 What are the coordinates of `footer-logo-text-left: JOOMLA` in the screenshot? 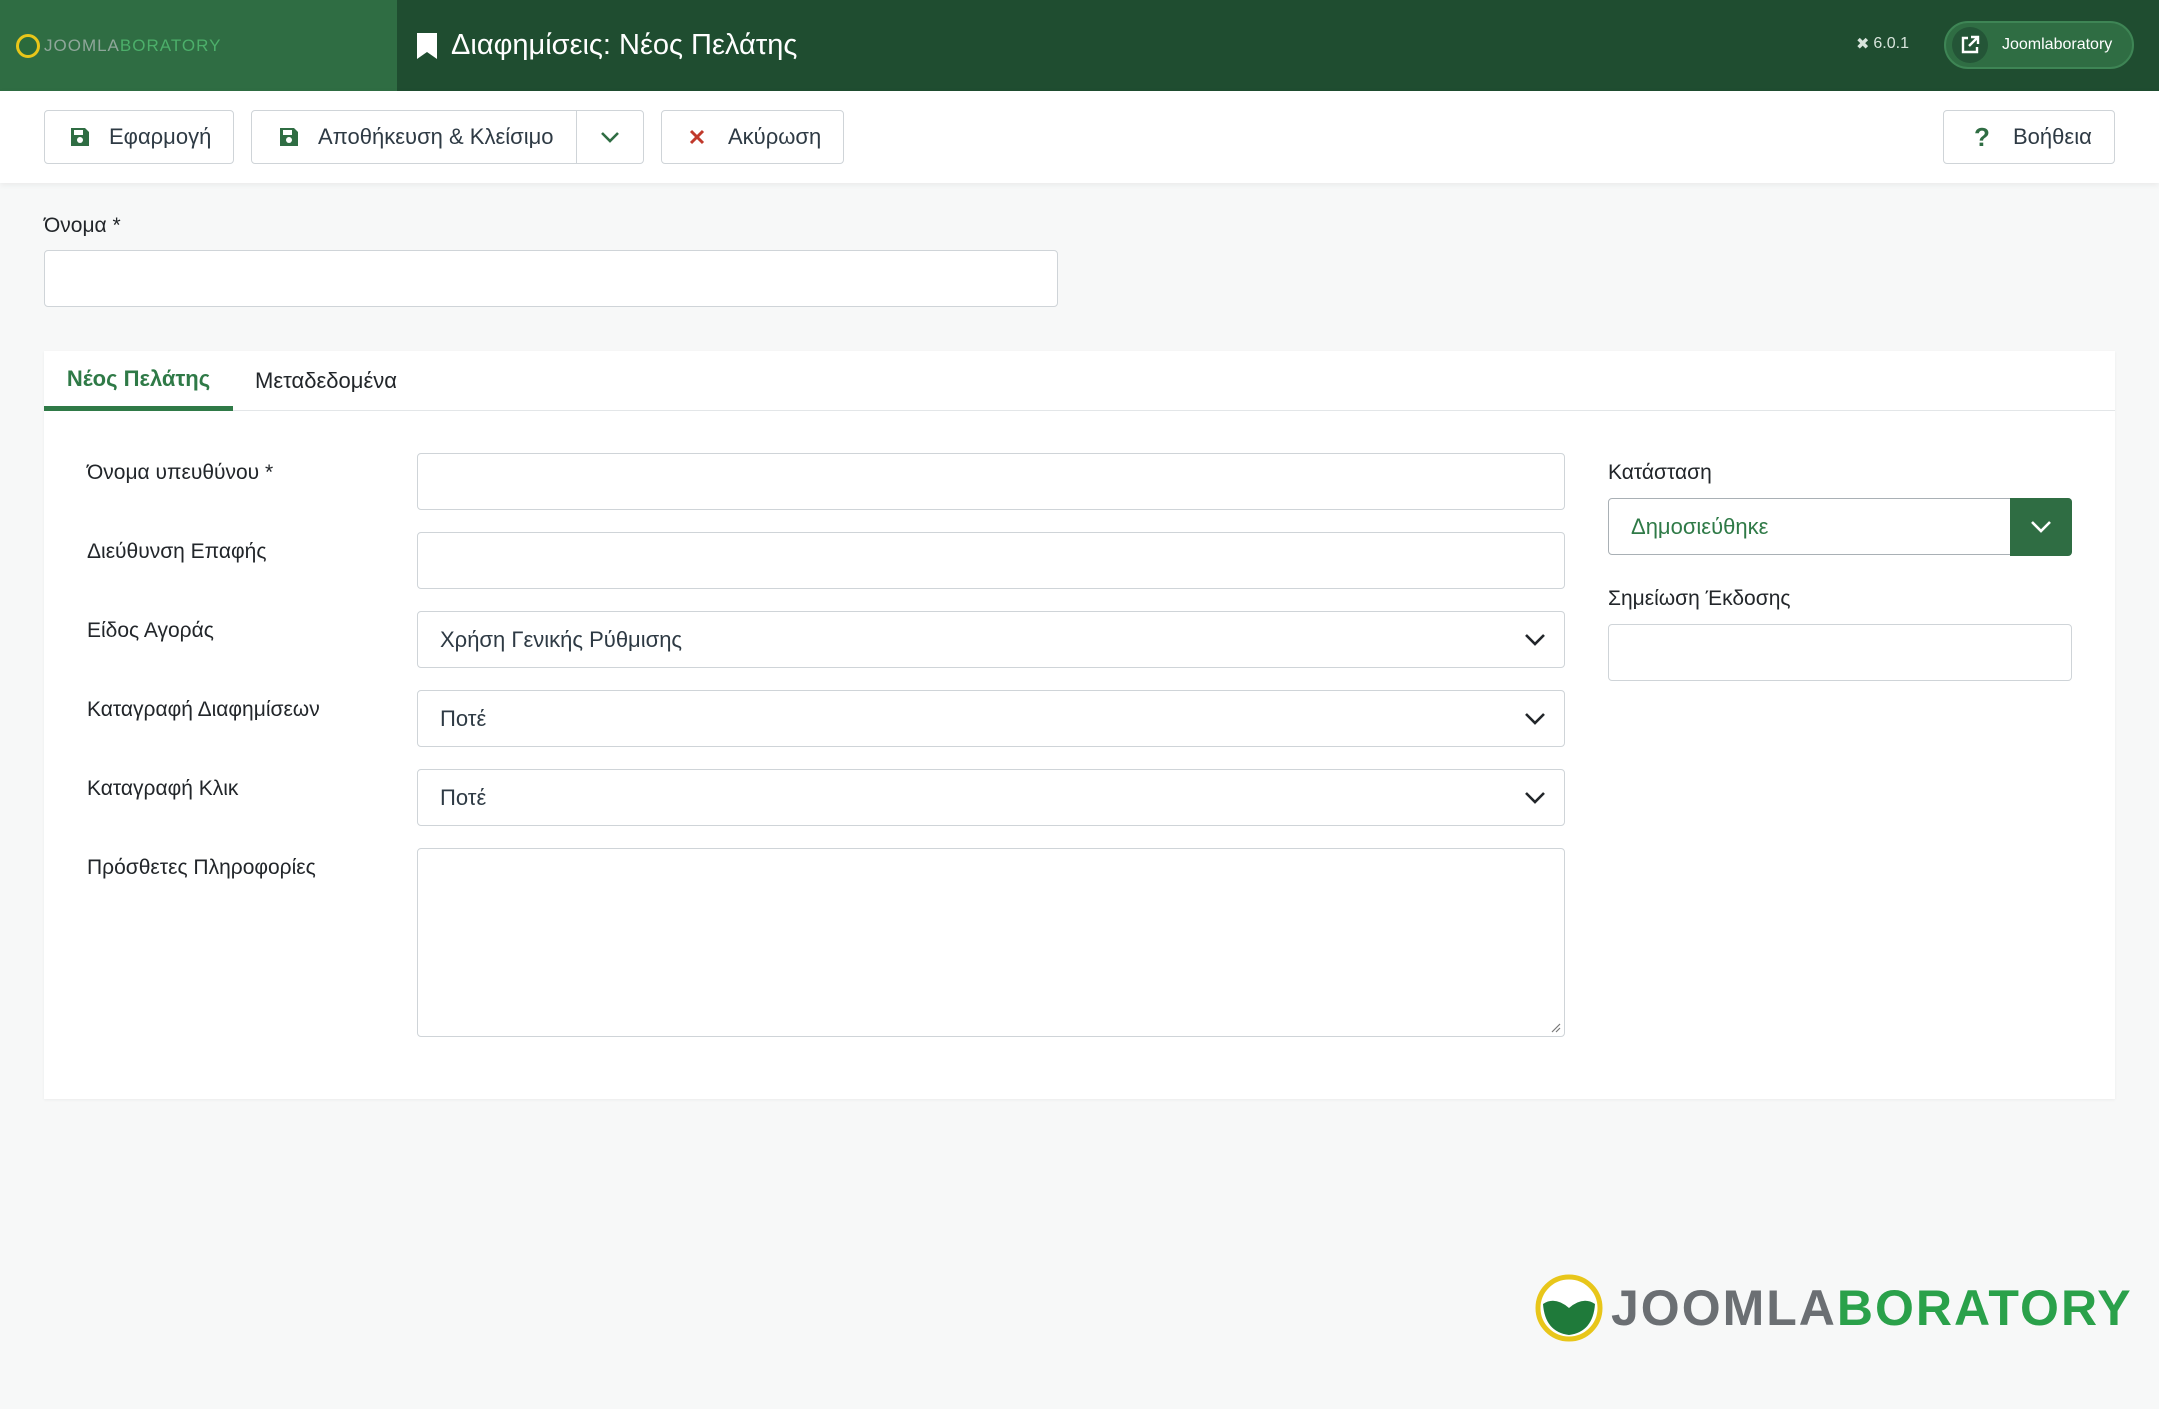 It's located at (1724, 1308).